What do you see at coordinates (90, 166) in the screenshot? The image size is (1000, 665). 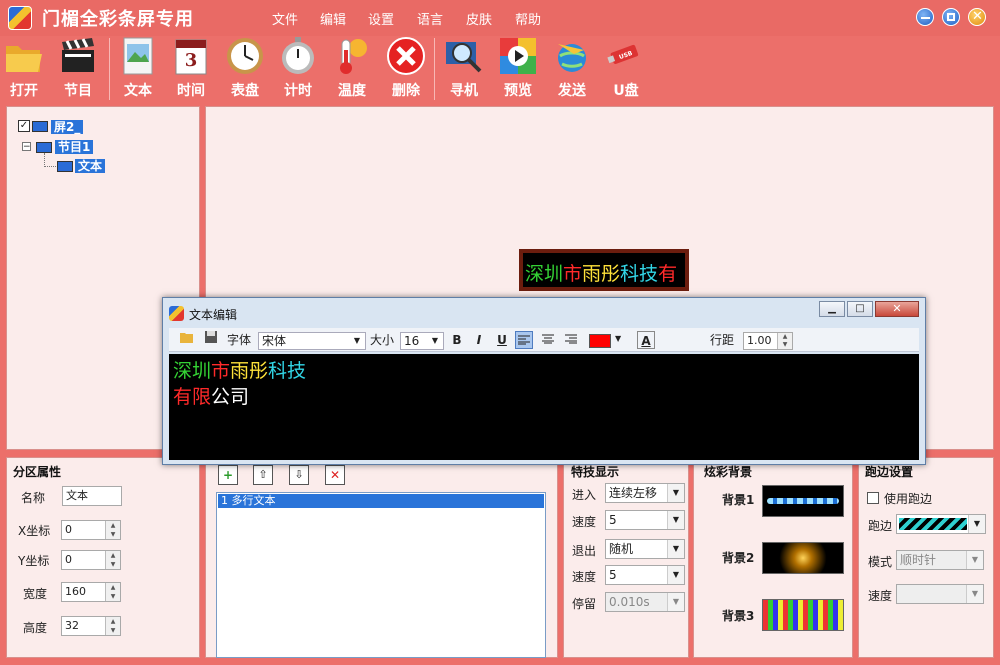 I see `tree-text-item: 文本` at bounding box center [90, 166].